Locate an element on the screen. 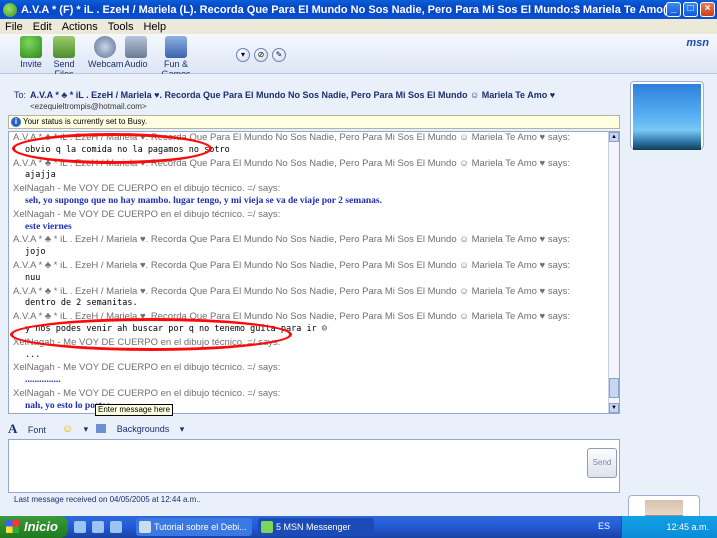  webcam-label: Webcam is located at coordinates (106, 64).